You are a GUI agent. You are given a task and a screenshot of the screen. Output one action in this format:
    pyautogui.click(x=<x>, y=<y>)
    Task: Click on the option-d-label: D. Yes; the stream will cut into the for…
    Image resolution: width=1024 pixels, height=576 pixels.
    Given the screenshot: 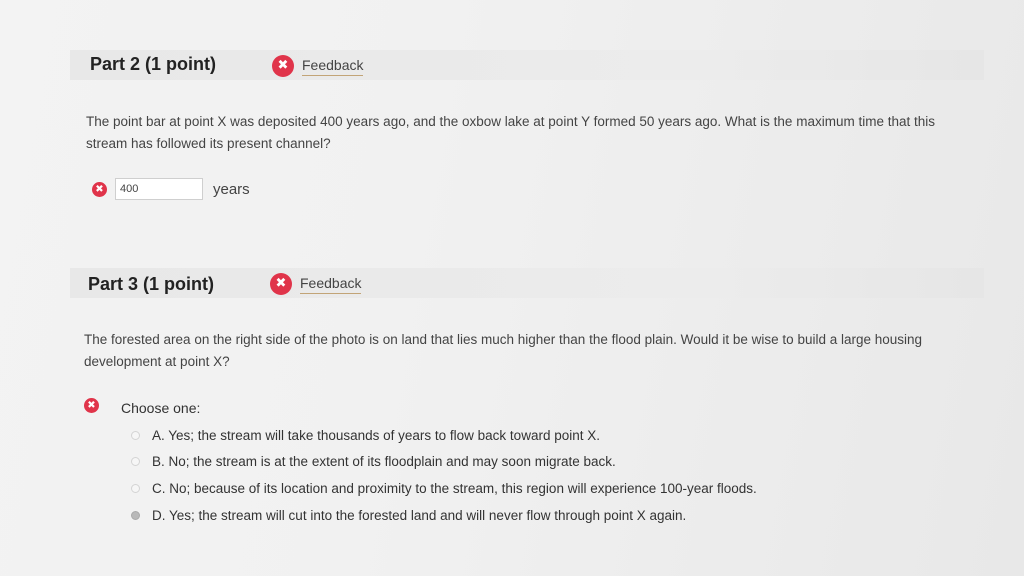 What is the action you would take?
    pyautogui.click(x=419, y=515)
    